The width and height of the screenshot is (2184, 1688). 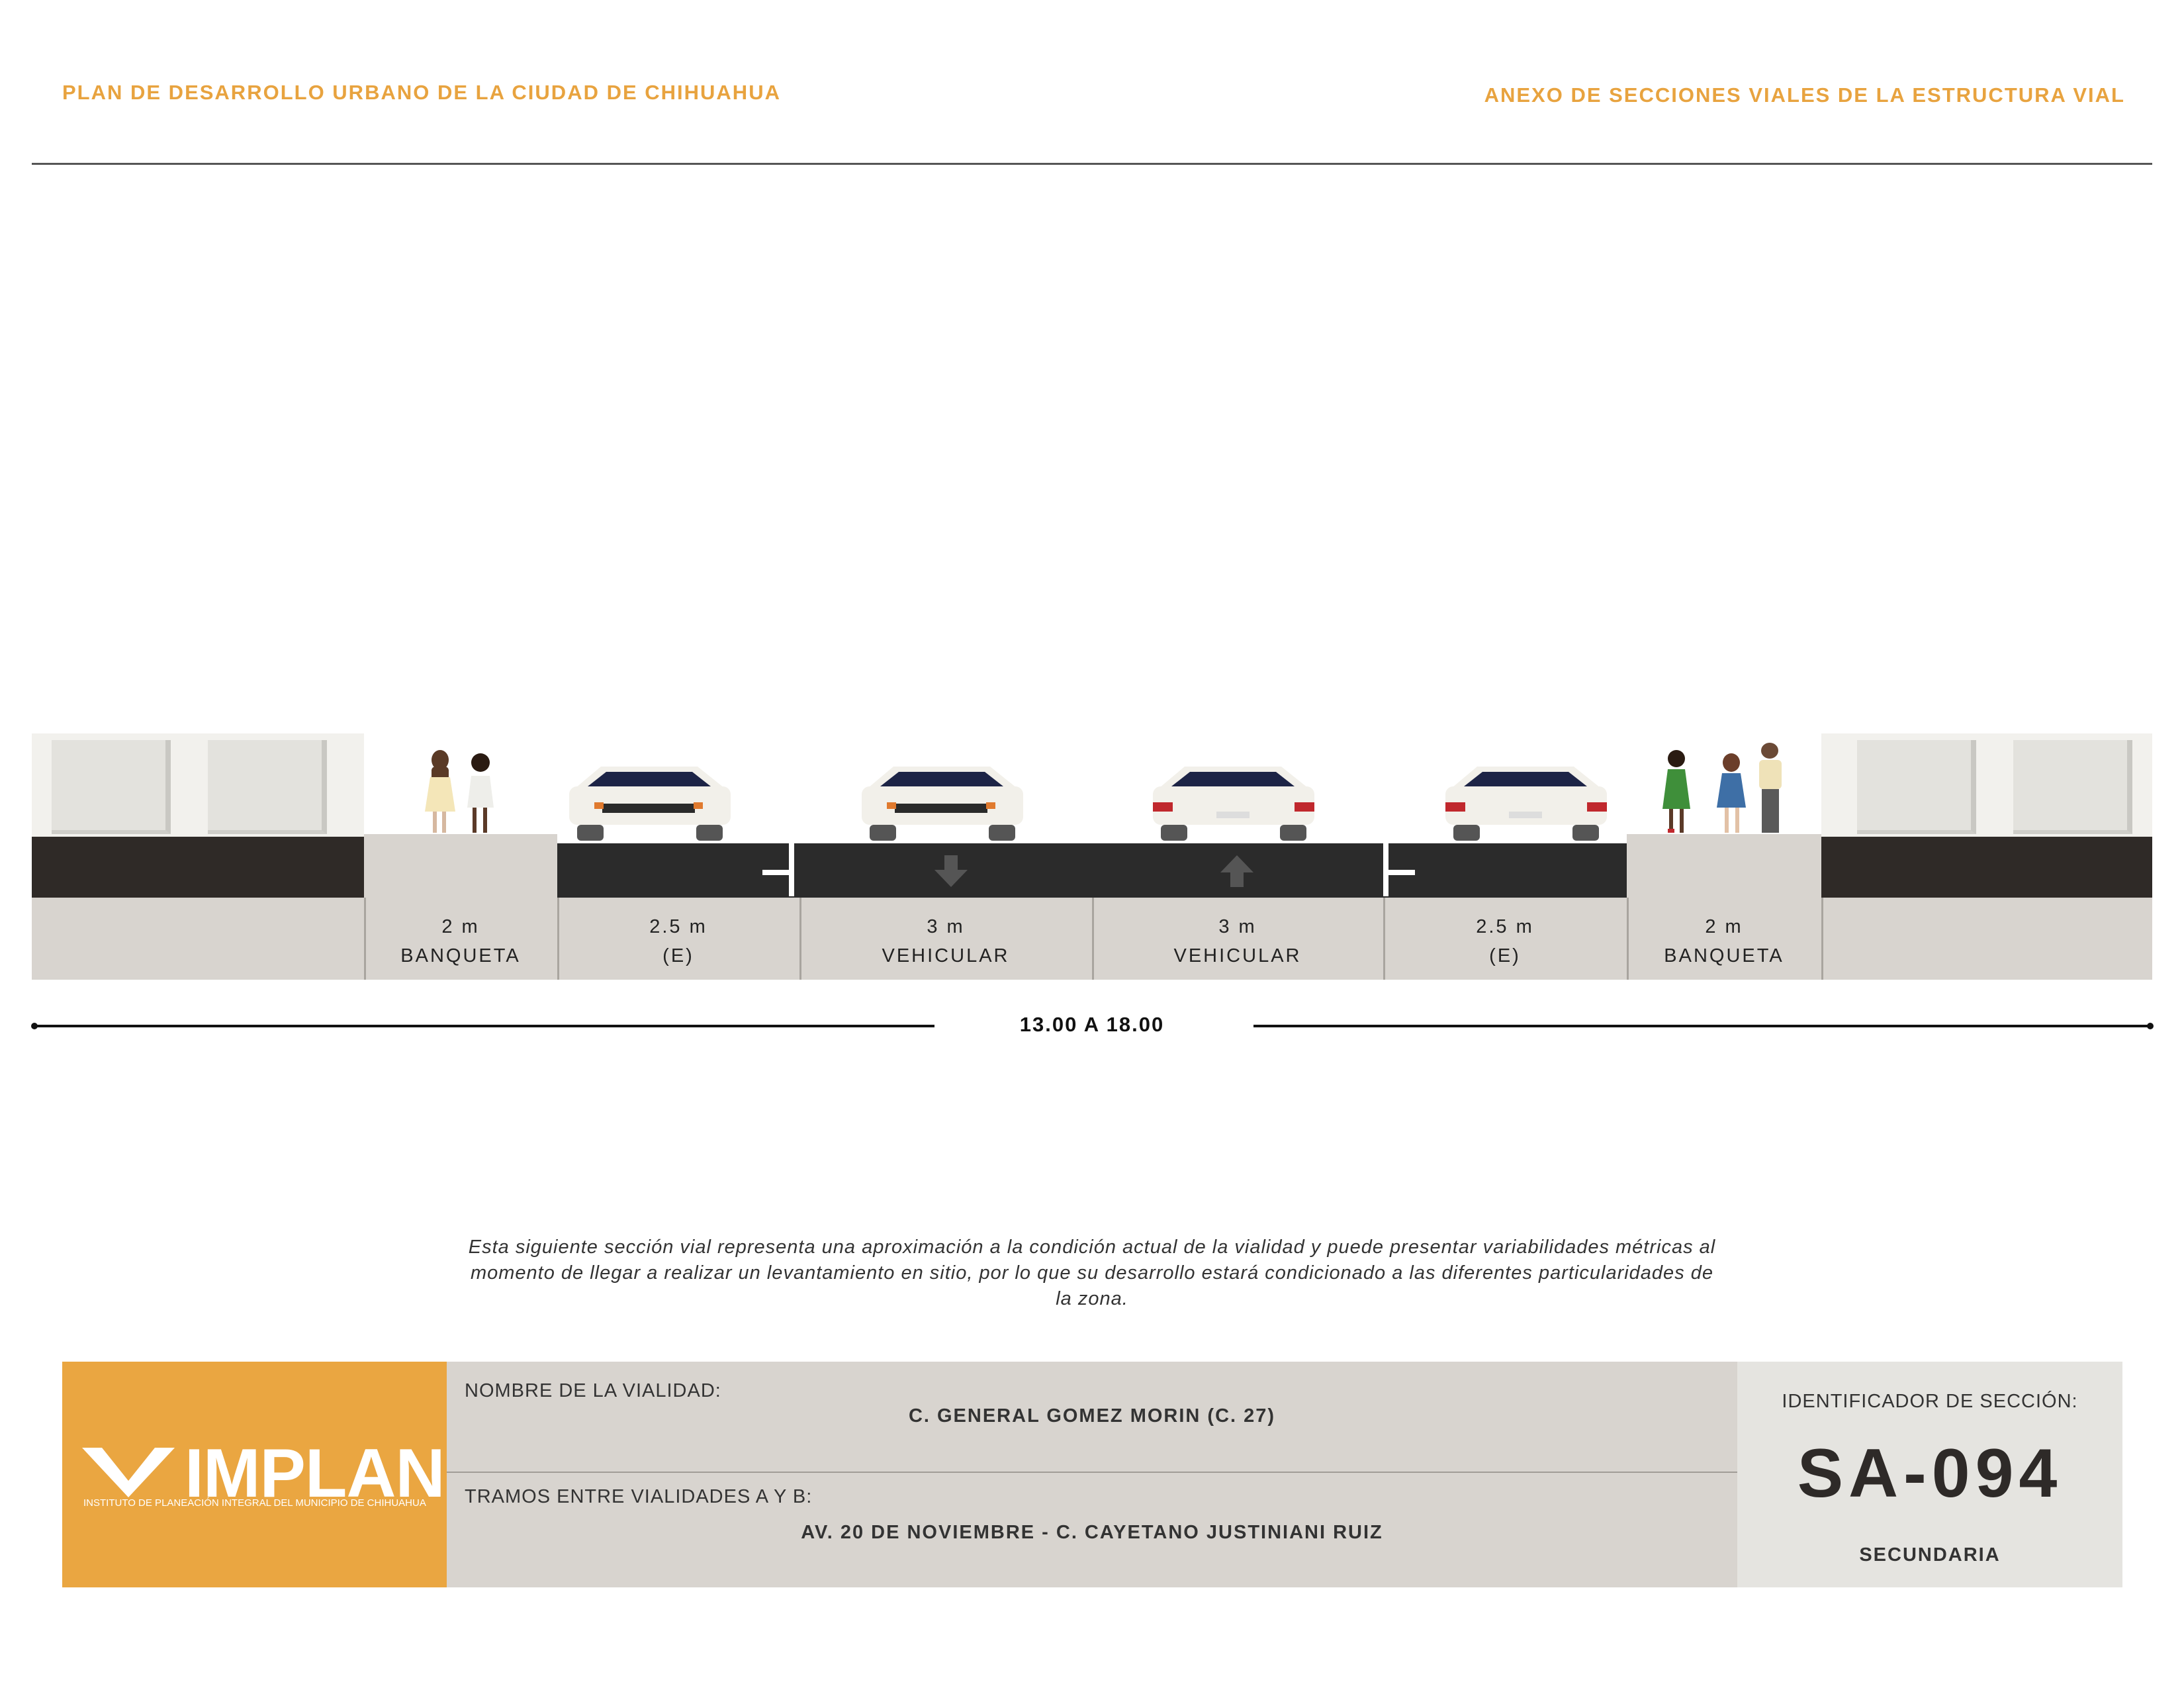 I want to click on segment-label-left-sidewalk: 2 m BANQUETA, so click(x=461, y=941).